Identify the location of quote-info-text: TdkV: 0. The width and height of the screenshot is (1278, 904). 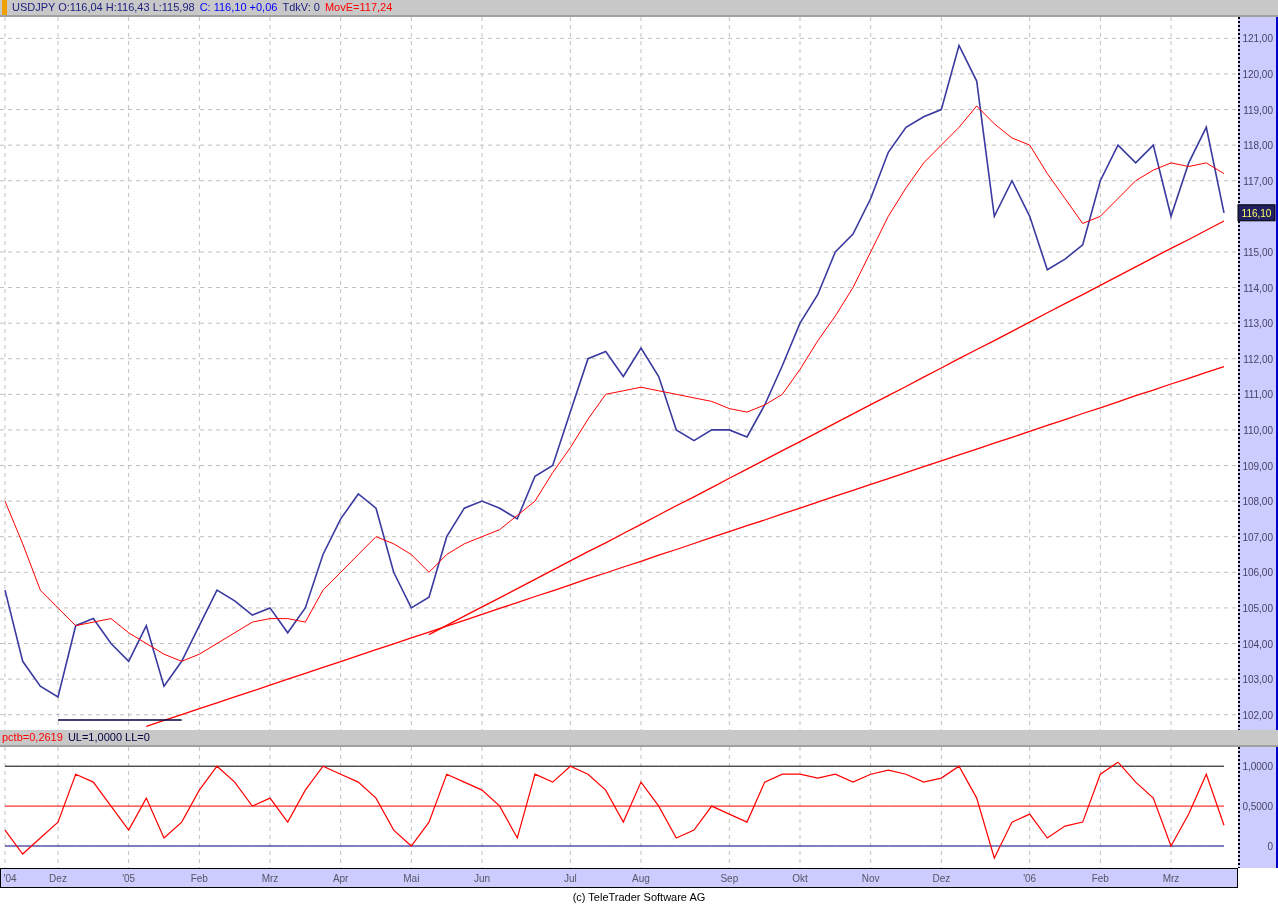
(301, 7).